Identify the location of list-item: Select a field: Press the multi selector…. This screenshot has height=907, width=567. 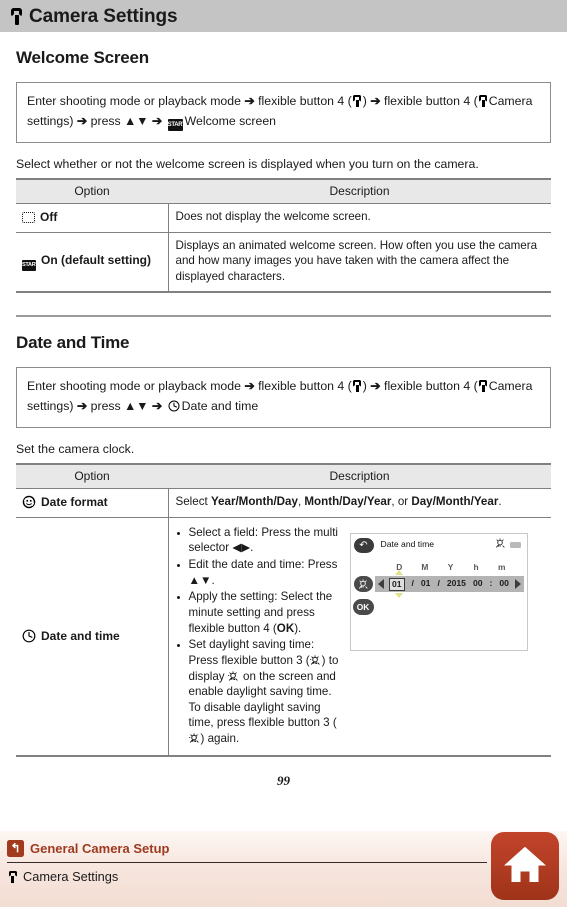
(266, 540).